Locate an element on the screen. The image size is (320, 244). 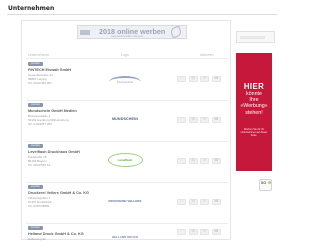
company-logo: fintechworld.de is located at coordinates (125, 78).